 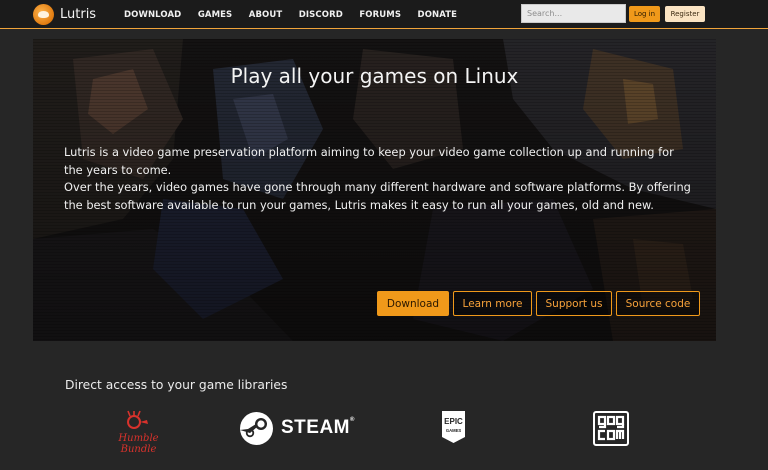 I want to click on epic-top-text: EPIC, so click(x=453, y=421).